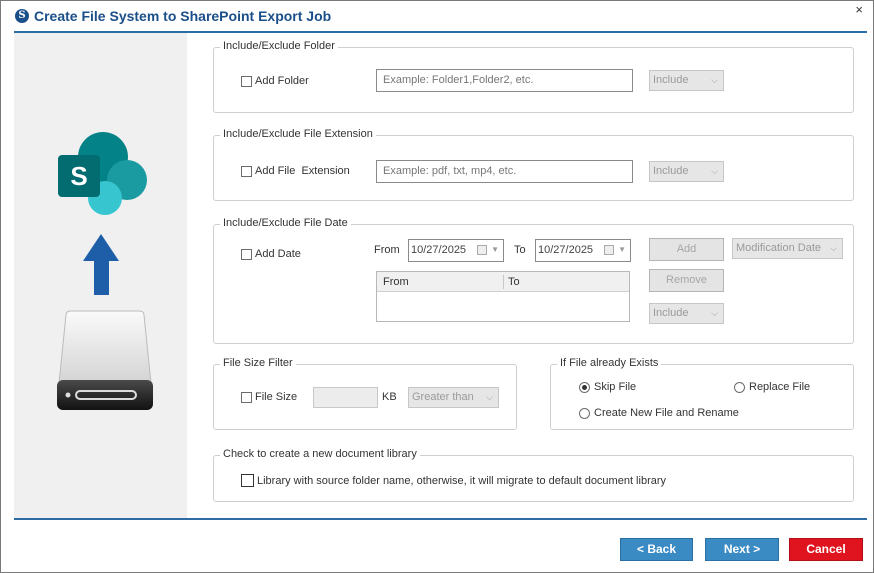  Describe the element at coordinates (246, 254) in the screenshot. I see `add-date-checkbox-box` at that location.